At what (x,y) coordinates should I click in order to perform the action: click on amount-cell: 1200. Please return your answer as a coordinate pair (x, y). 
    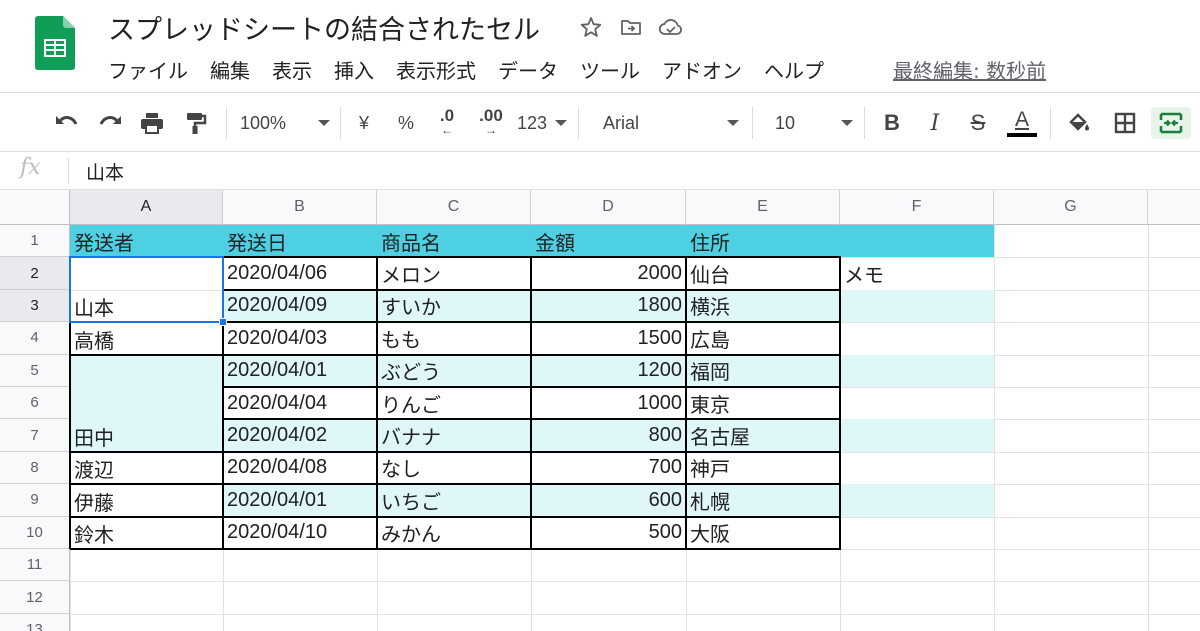
    Looking at the image, I should click on (608, 371).